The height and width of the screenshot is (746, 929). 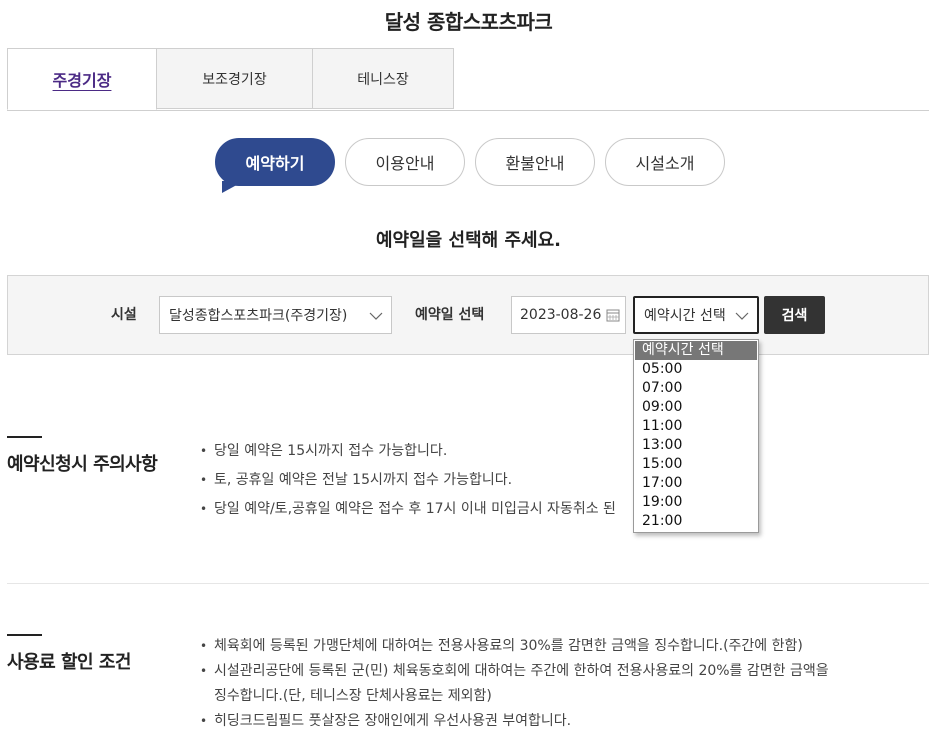 I want to click on date-input-value: 2023-08-26, so click(x=561, y=315).